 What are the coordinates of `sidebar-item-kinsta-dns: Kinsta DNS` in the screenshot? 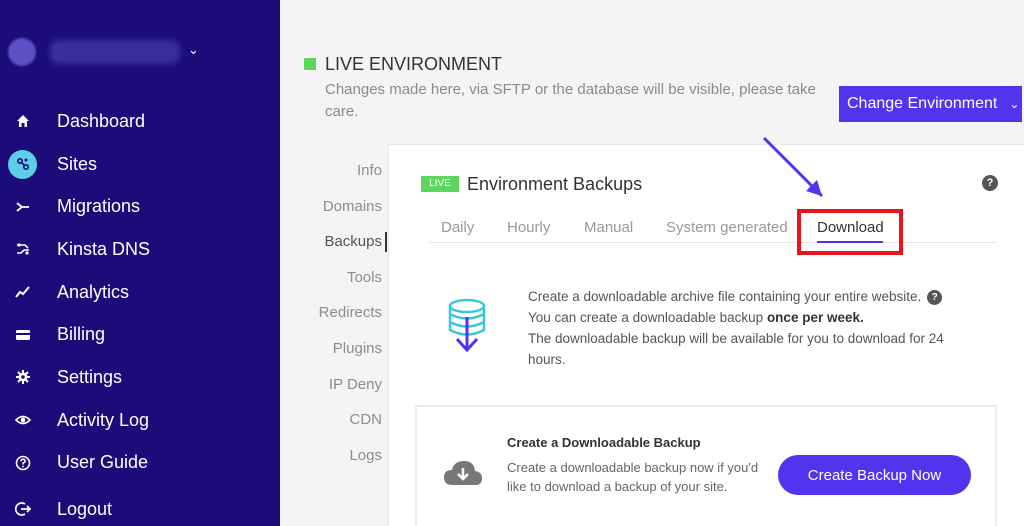 It's located at (140, 249).